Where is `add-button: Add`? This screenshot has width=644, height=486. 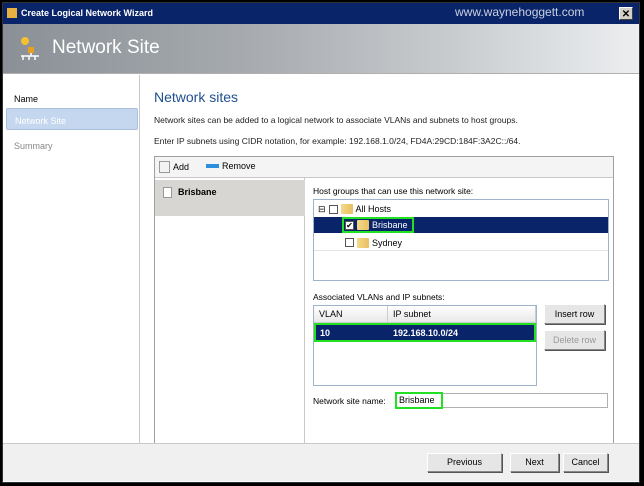 add-button: Add is located at coordinates (174, 167).